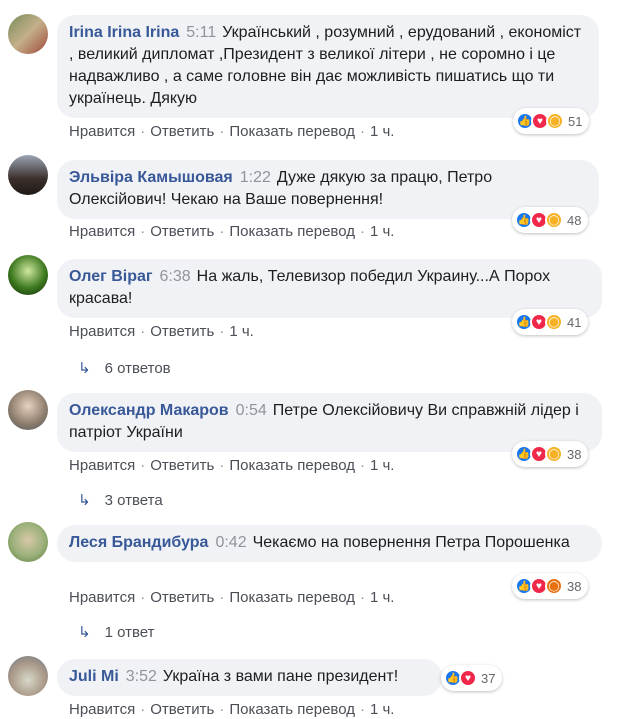  I want to click on comment-author: Juli Mi, so click(94, 676).